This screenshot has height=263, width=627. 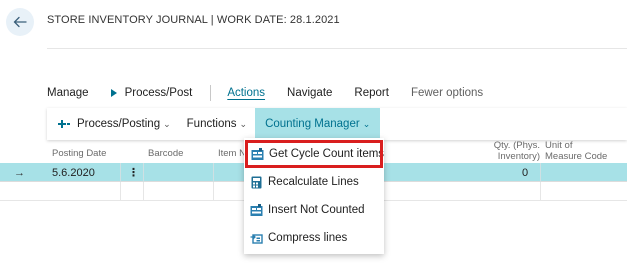 I want to click on subbar-process-posting: Process/Posting ⌄, so click(x=113, y=124).